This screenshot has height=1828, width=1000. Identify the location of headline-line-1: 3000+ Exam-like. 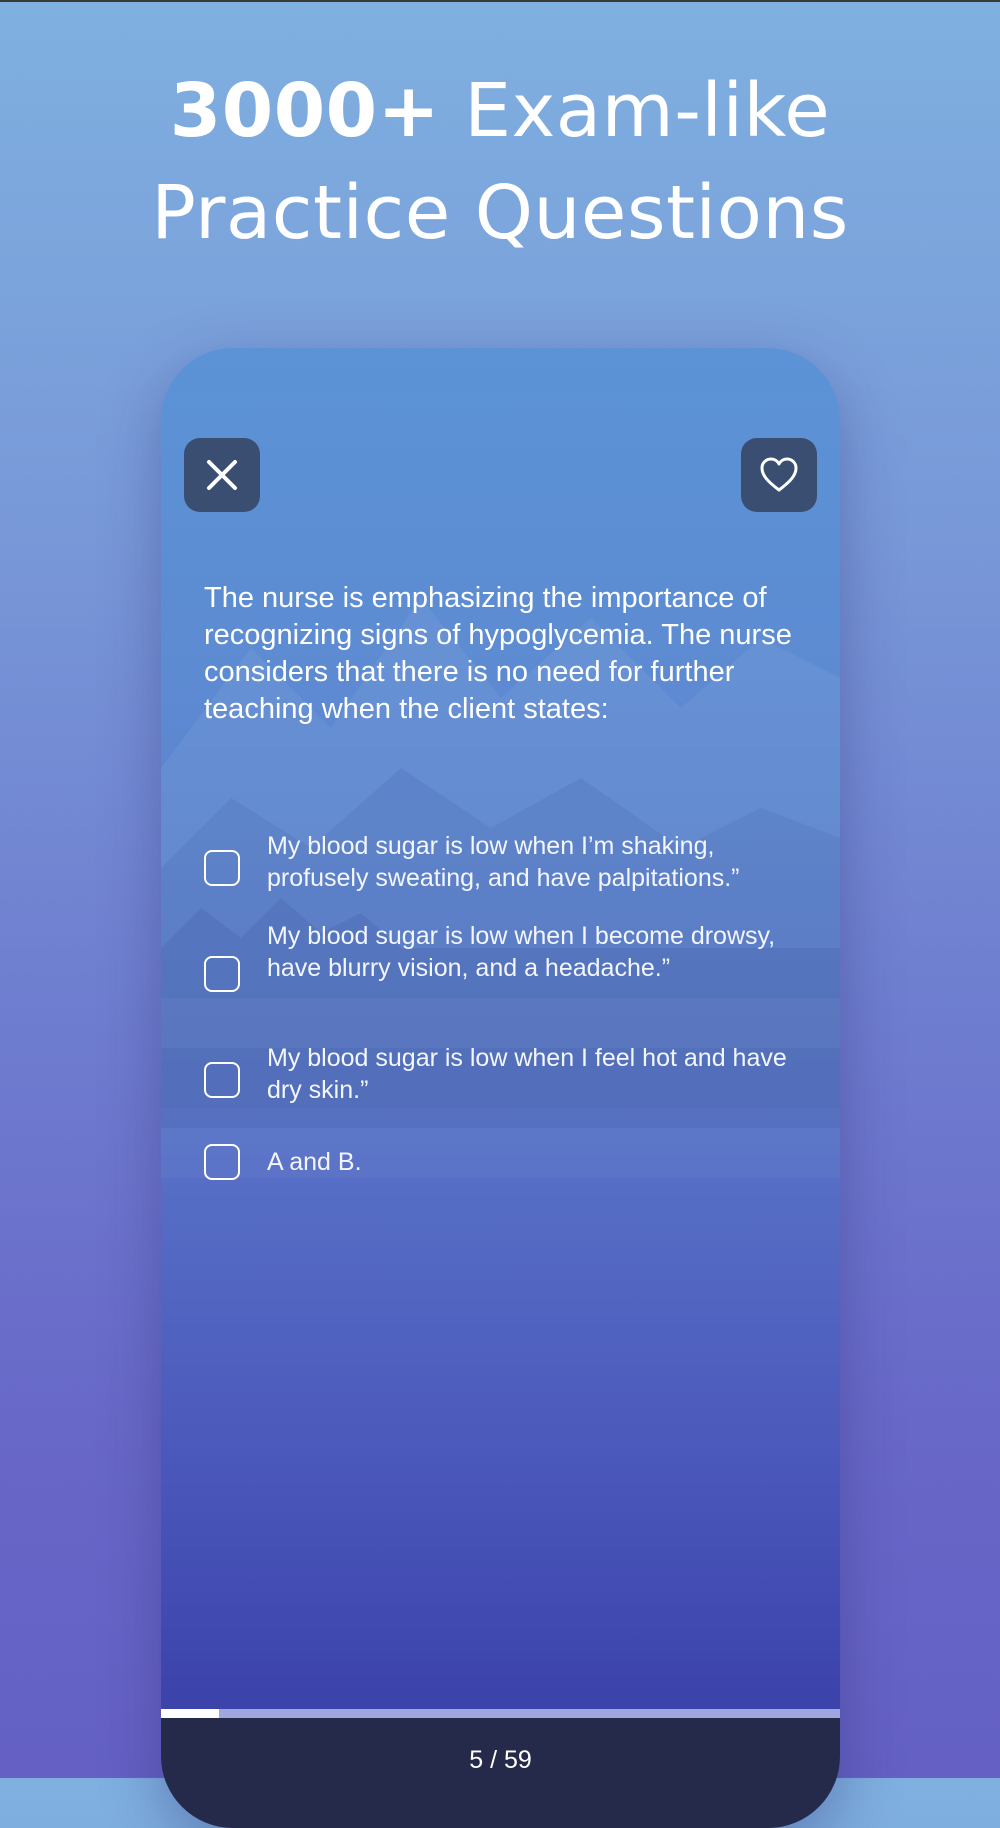
(500, 111).